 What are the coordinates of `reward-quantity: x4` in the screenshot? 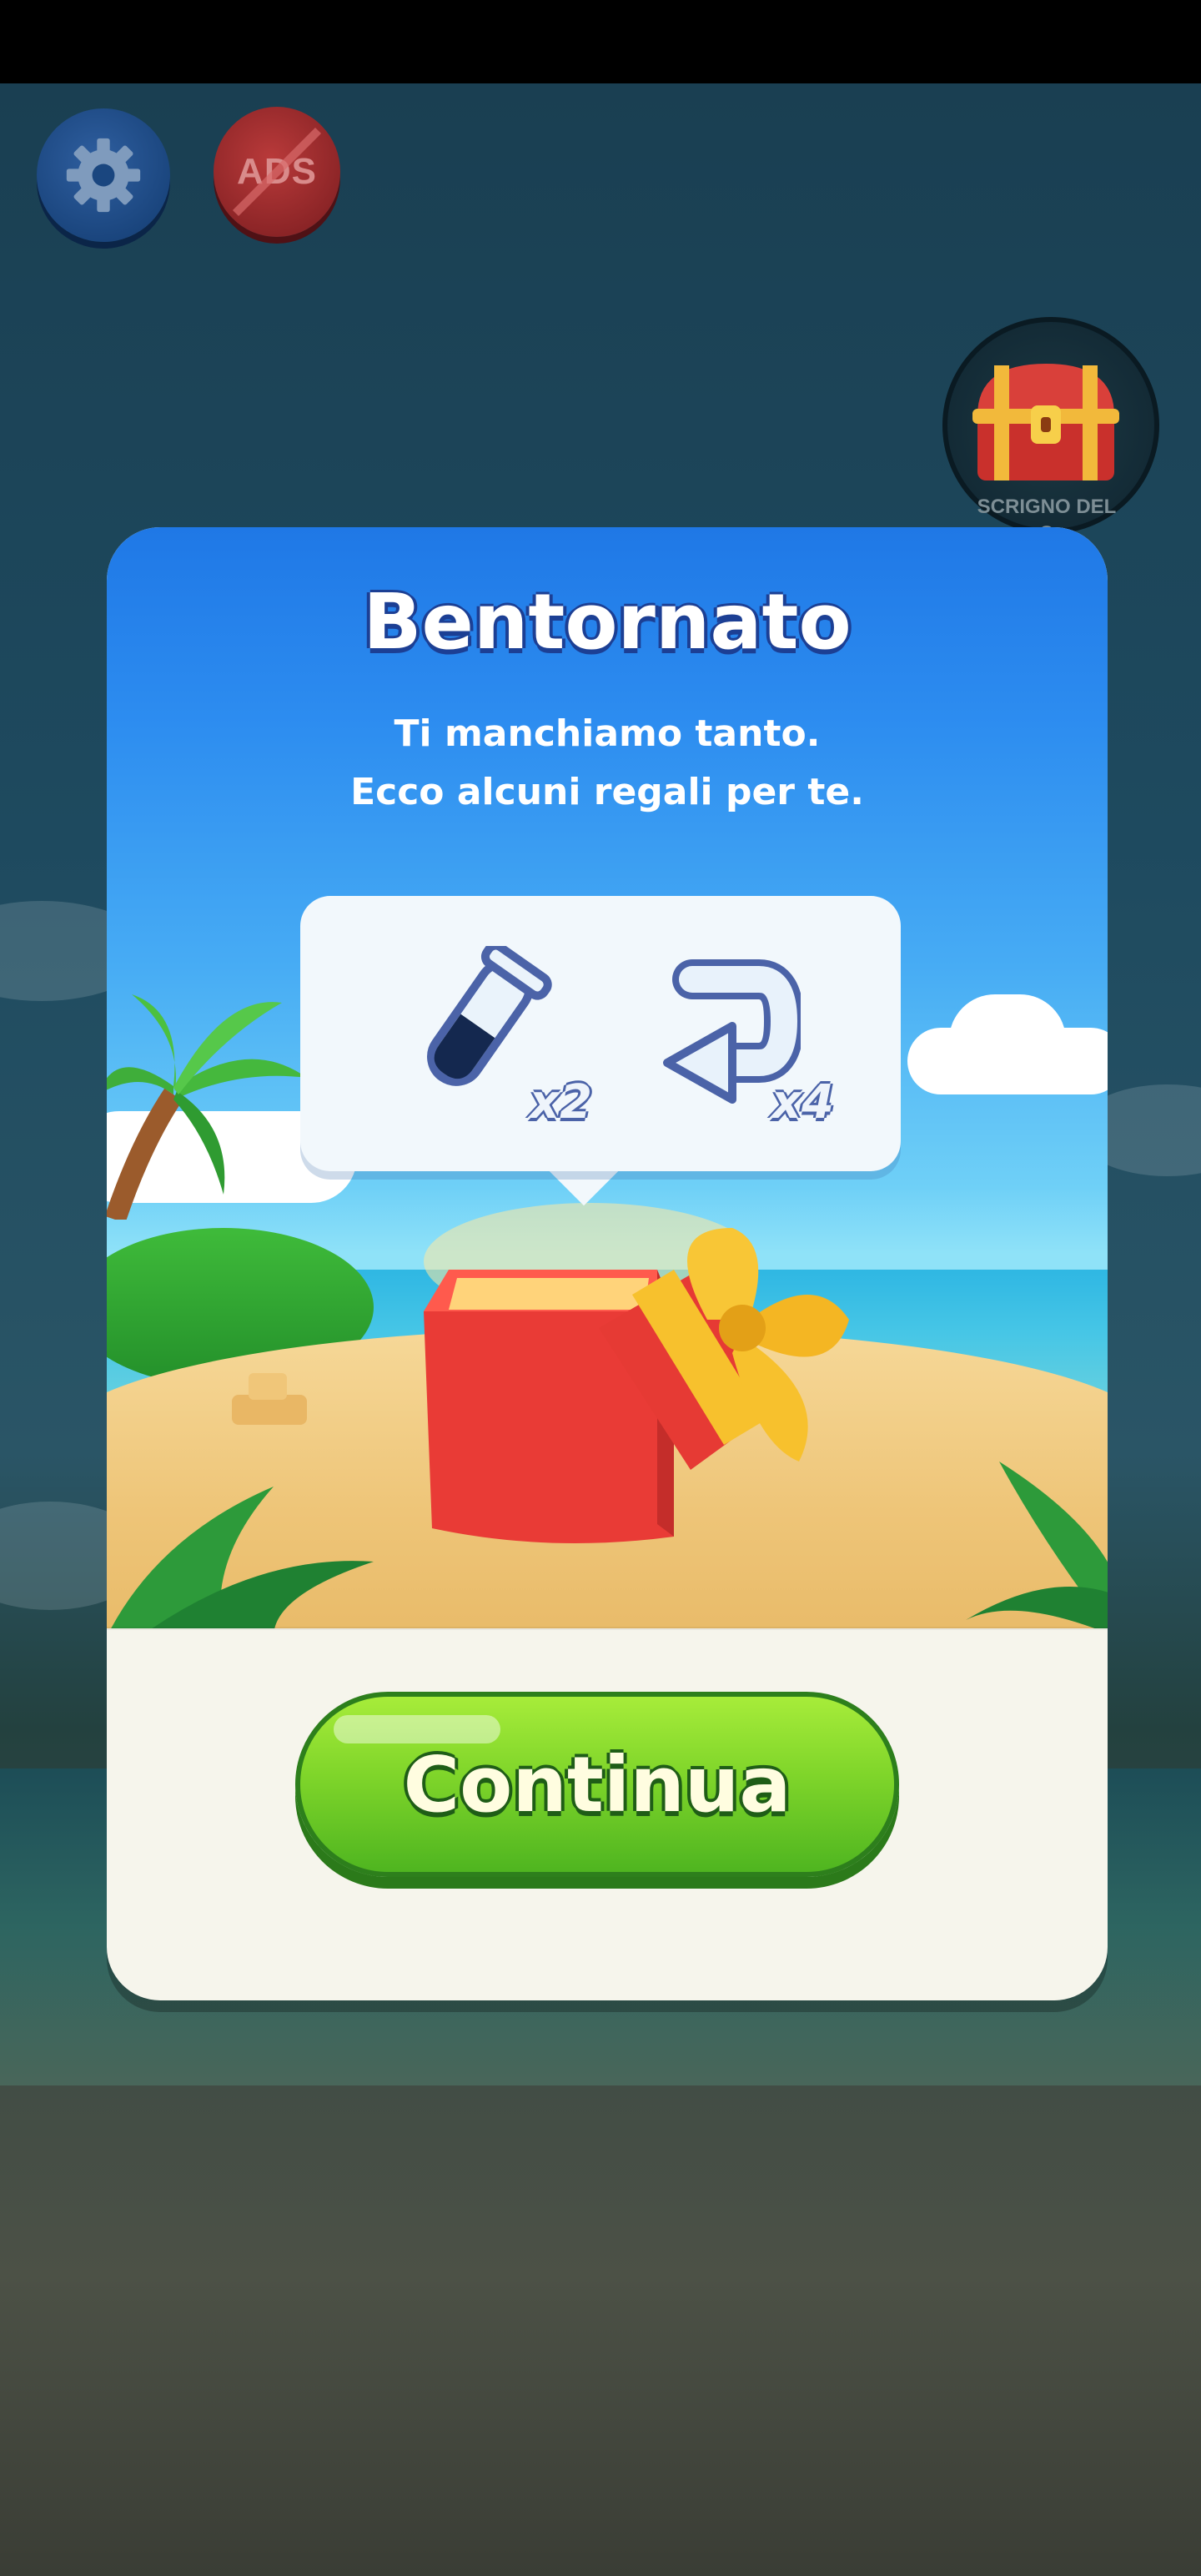 It's located at (803, 1102).